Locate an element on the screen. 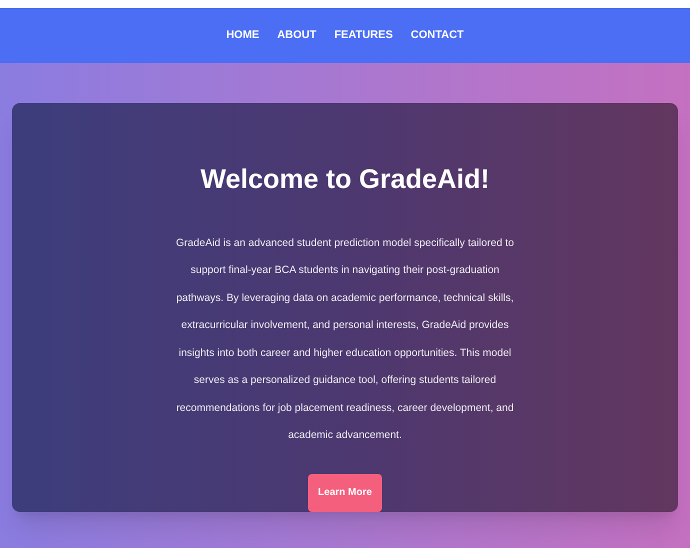 This screenshot has width=690, height=548. nav-link: HOME is located at coordinates (243, 35).